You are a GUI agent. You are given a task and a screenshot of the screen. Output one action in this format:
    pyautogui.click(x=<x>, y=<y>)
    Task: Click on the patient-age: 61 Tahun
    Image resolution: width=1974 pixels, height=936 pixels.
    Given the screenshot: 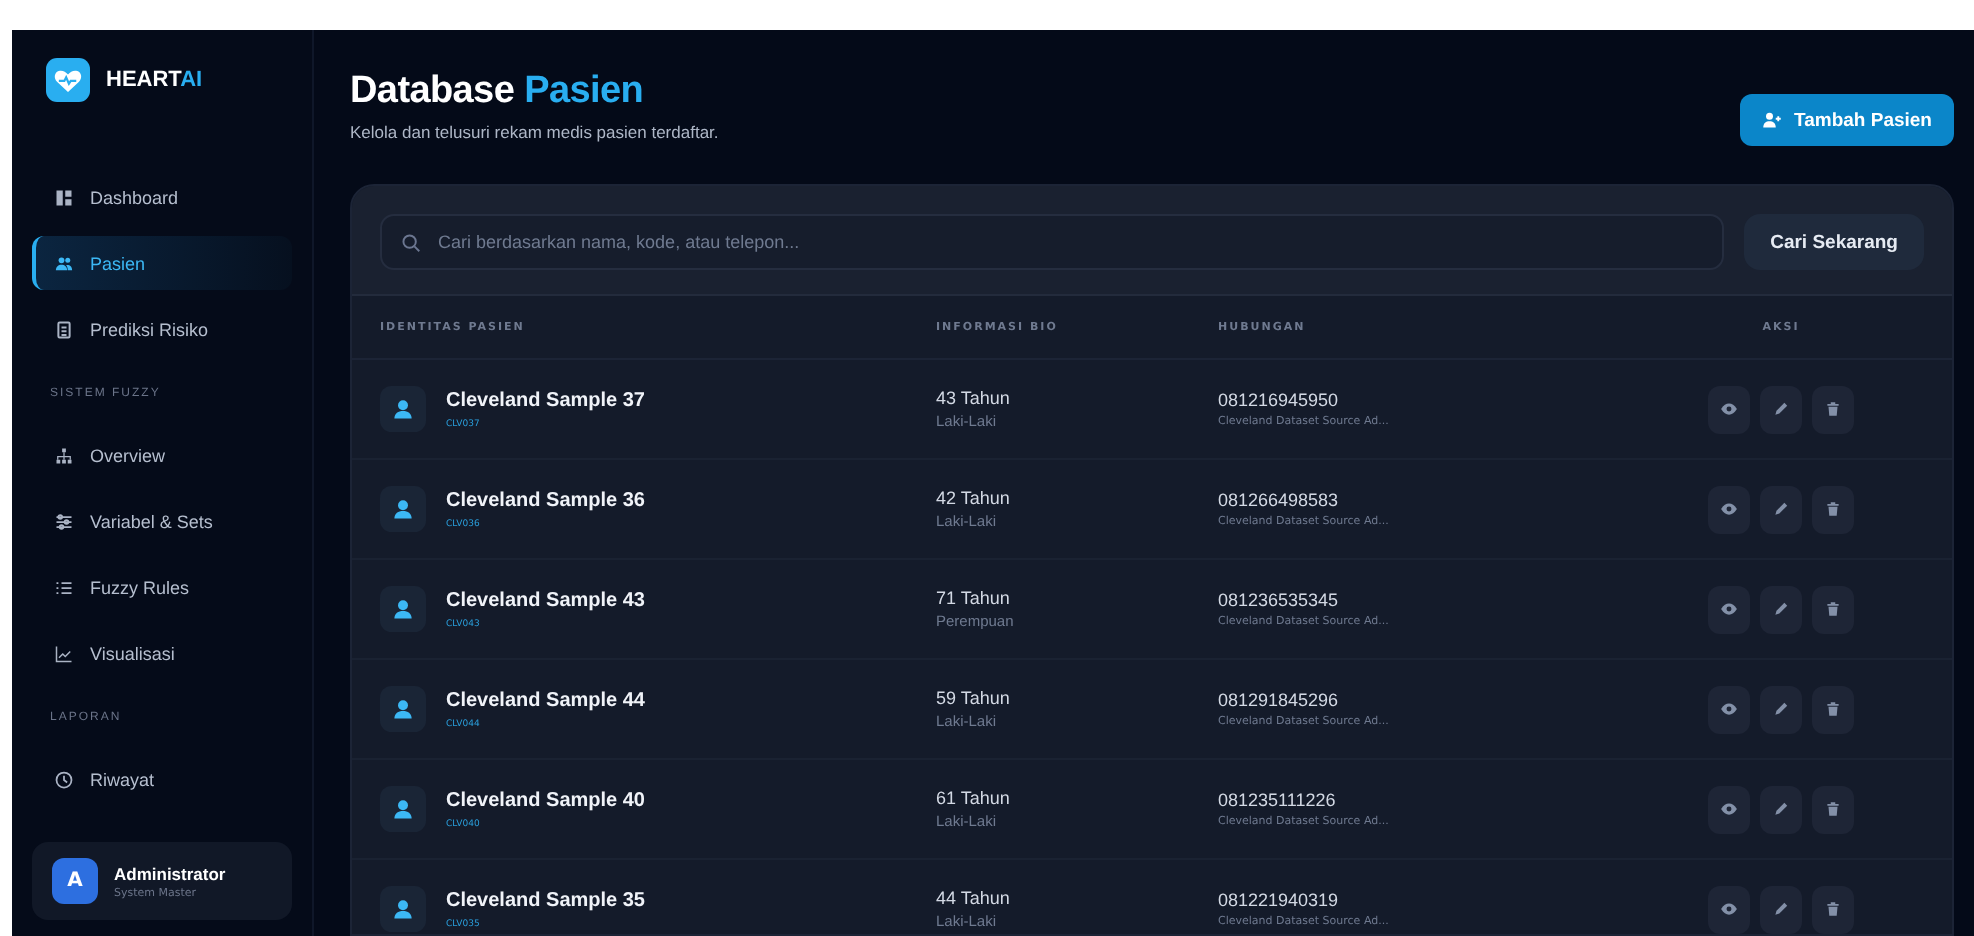 What is the action you would take?
    pyautogui.click(x=974, y=798)
    